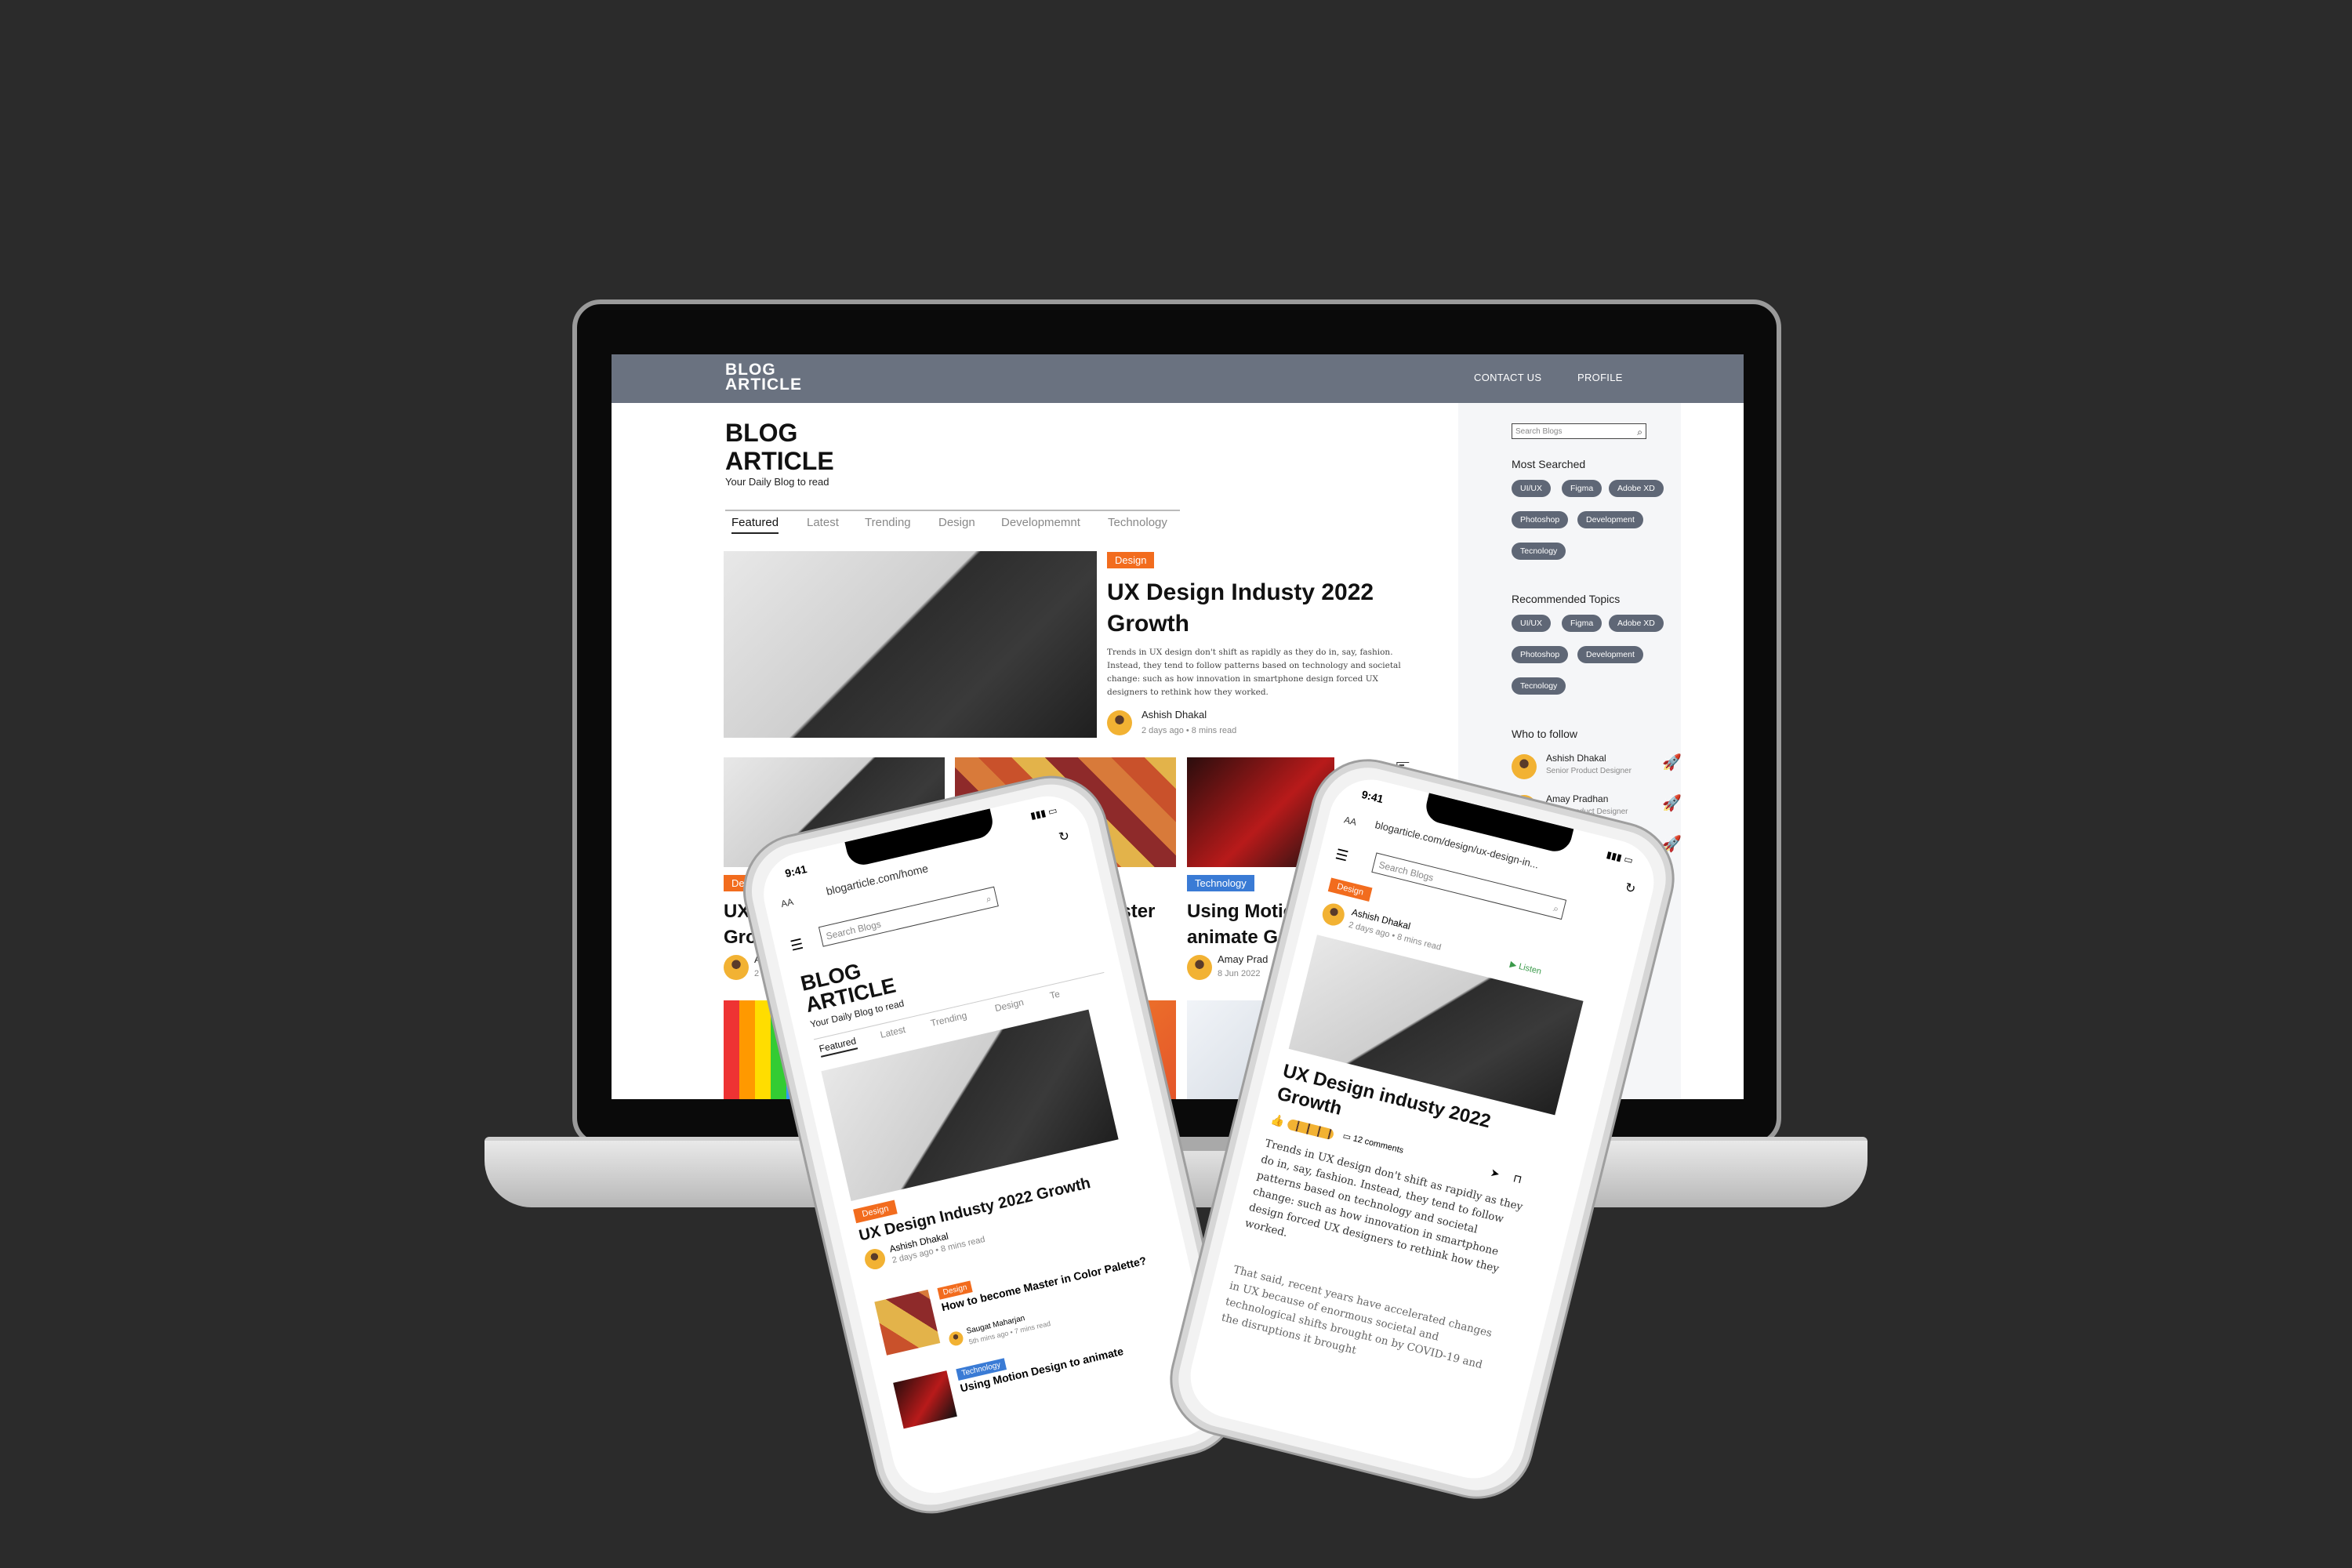  I want to click on tab-development: Developmemnt, so click(1040, 522).